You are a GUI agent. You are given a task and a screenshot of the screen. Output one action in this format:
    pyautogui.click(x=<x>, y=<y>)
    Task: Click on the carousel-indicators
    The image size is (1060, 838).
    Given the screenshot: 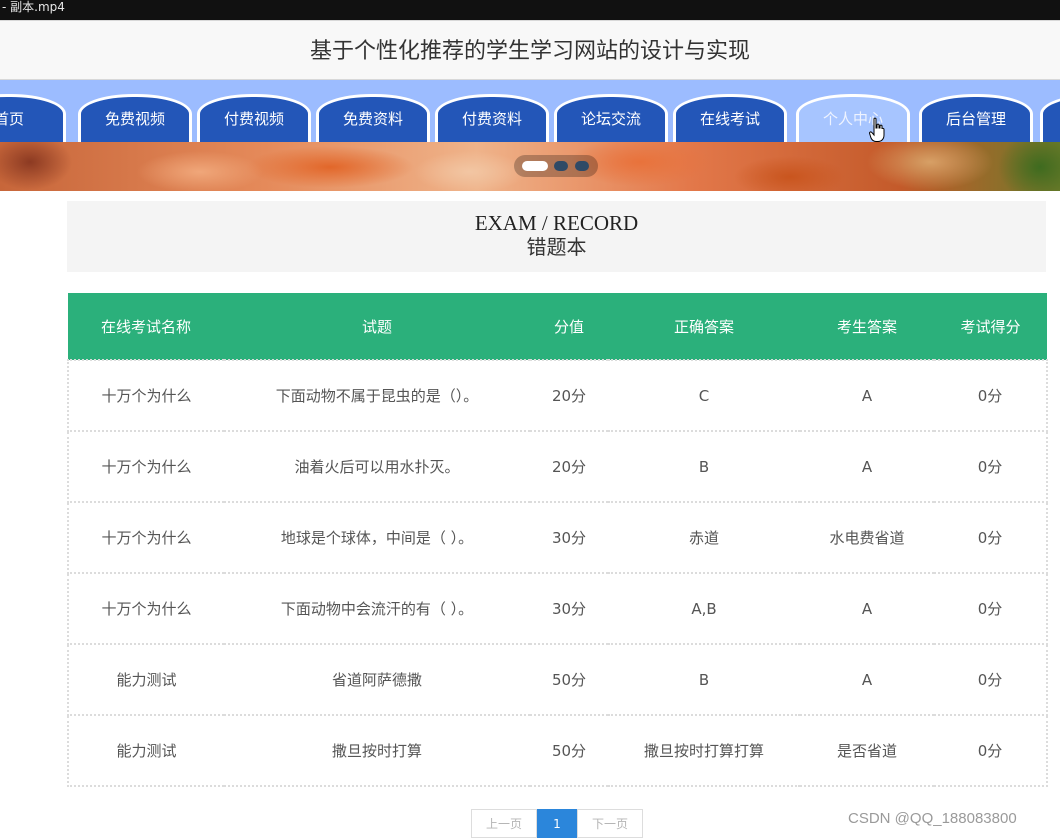 What is the action you would take?
    pyautogui.click(x=556, y=166)
    